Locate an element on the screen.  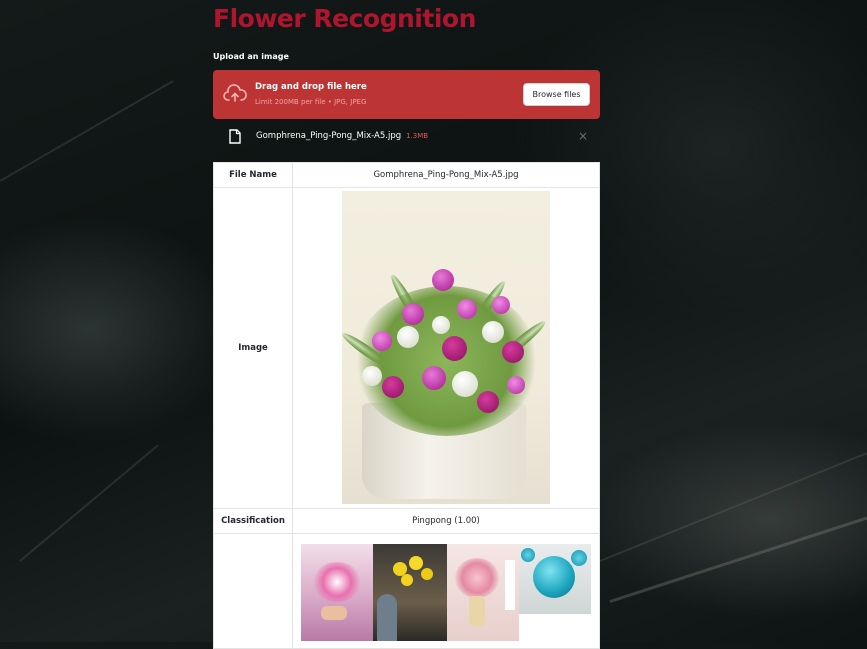
uploaded-file-name: Gomphrena_Ping-Pong_Mix-A5.jpg 1.3MB is located at coordinates (342, 136).